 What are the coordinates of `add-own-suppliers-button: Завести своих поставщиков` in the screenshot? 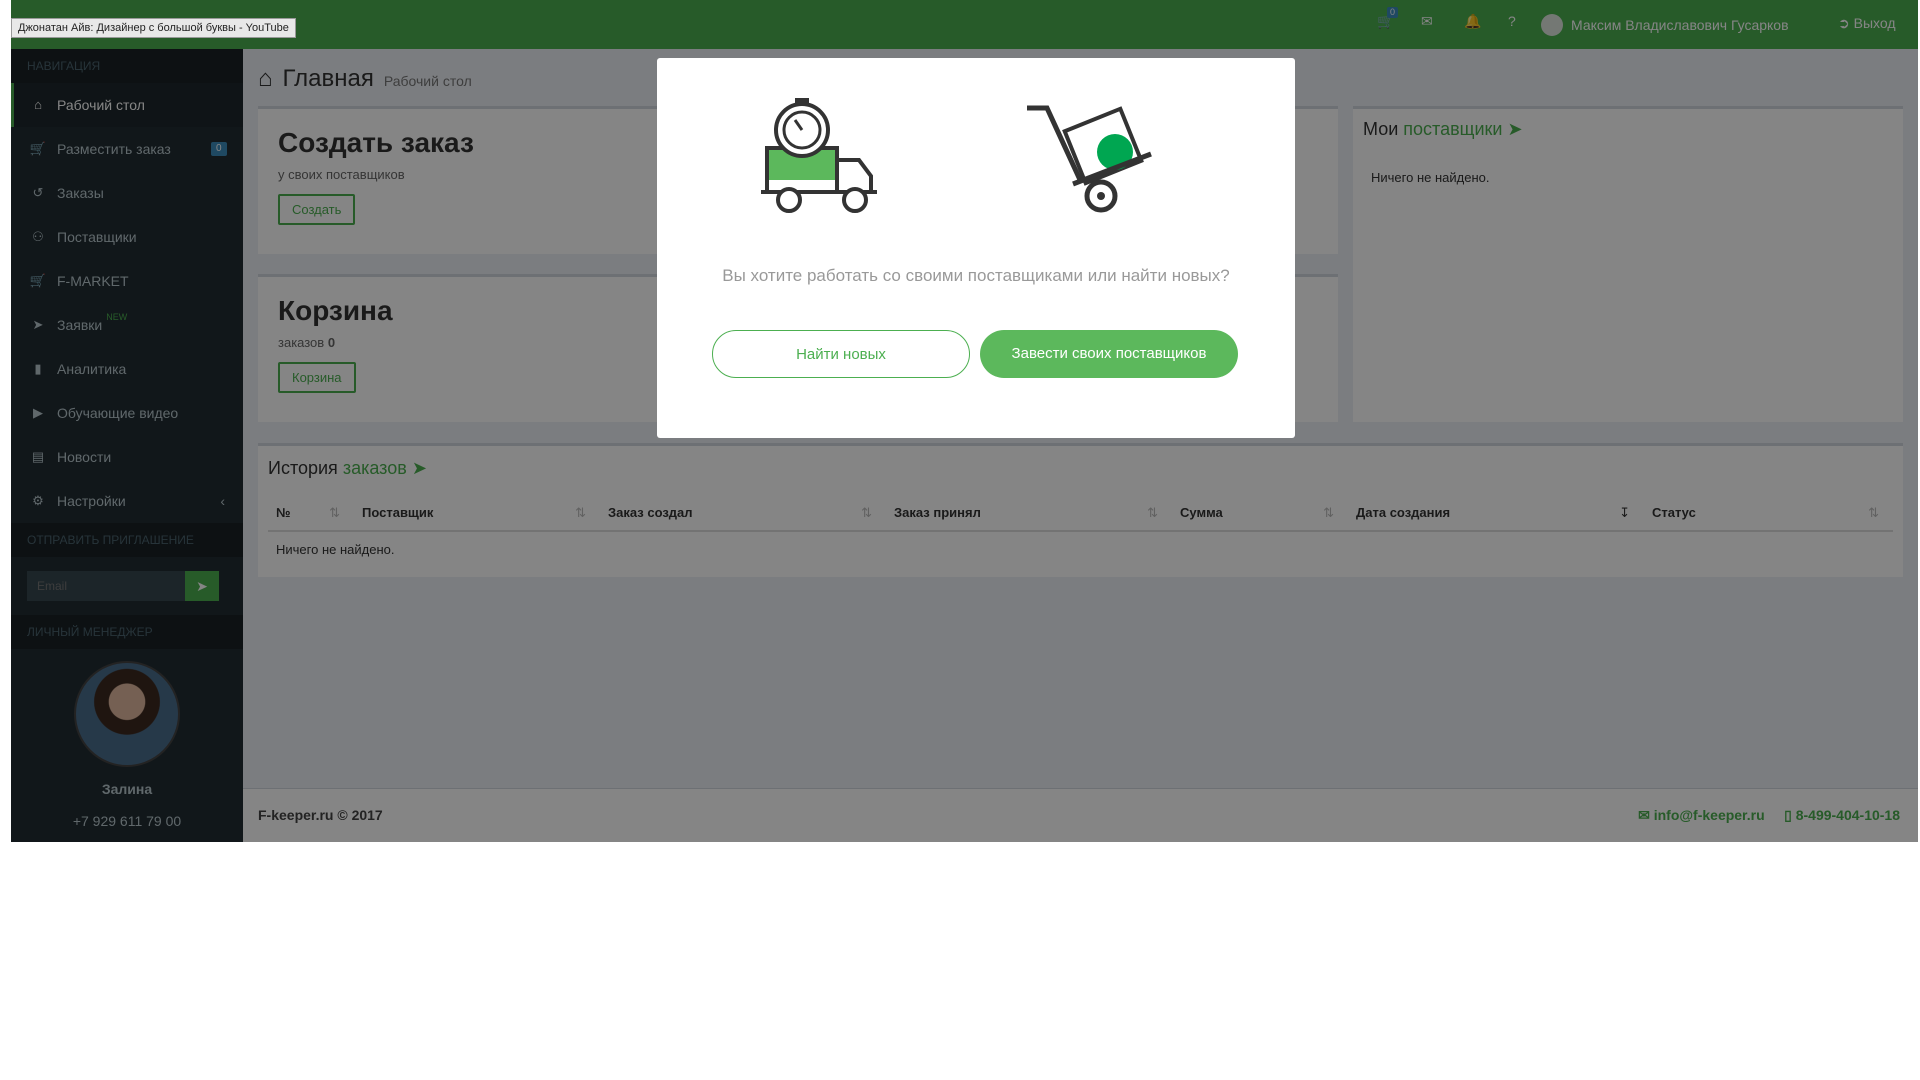 It's located at (1109, 354).